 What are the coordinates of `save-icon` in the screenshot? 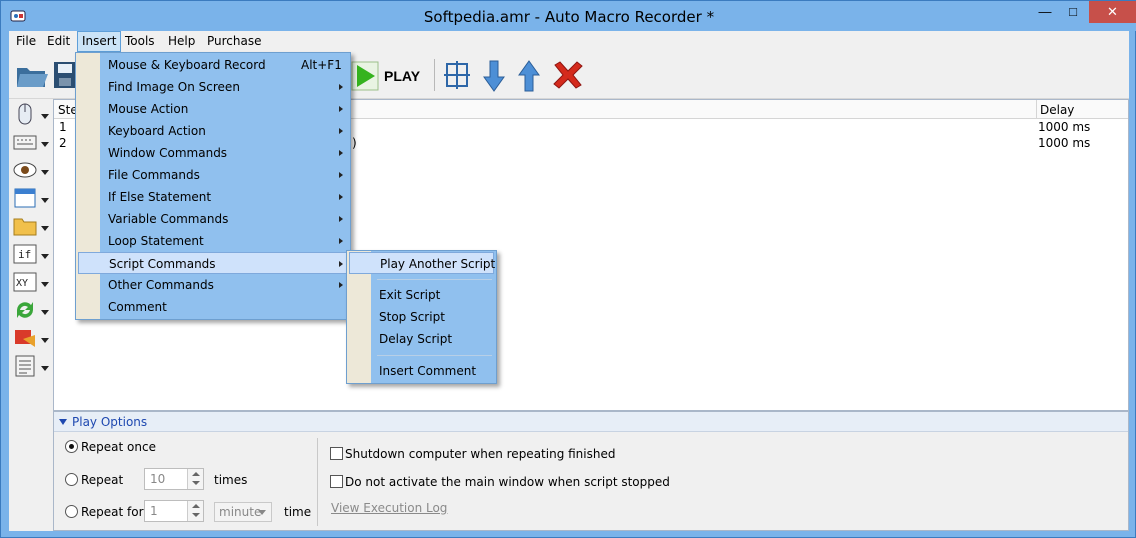 It's located at (64, 75).